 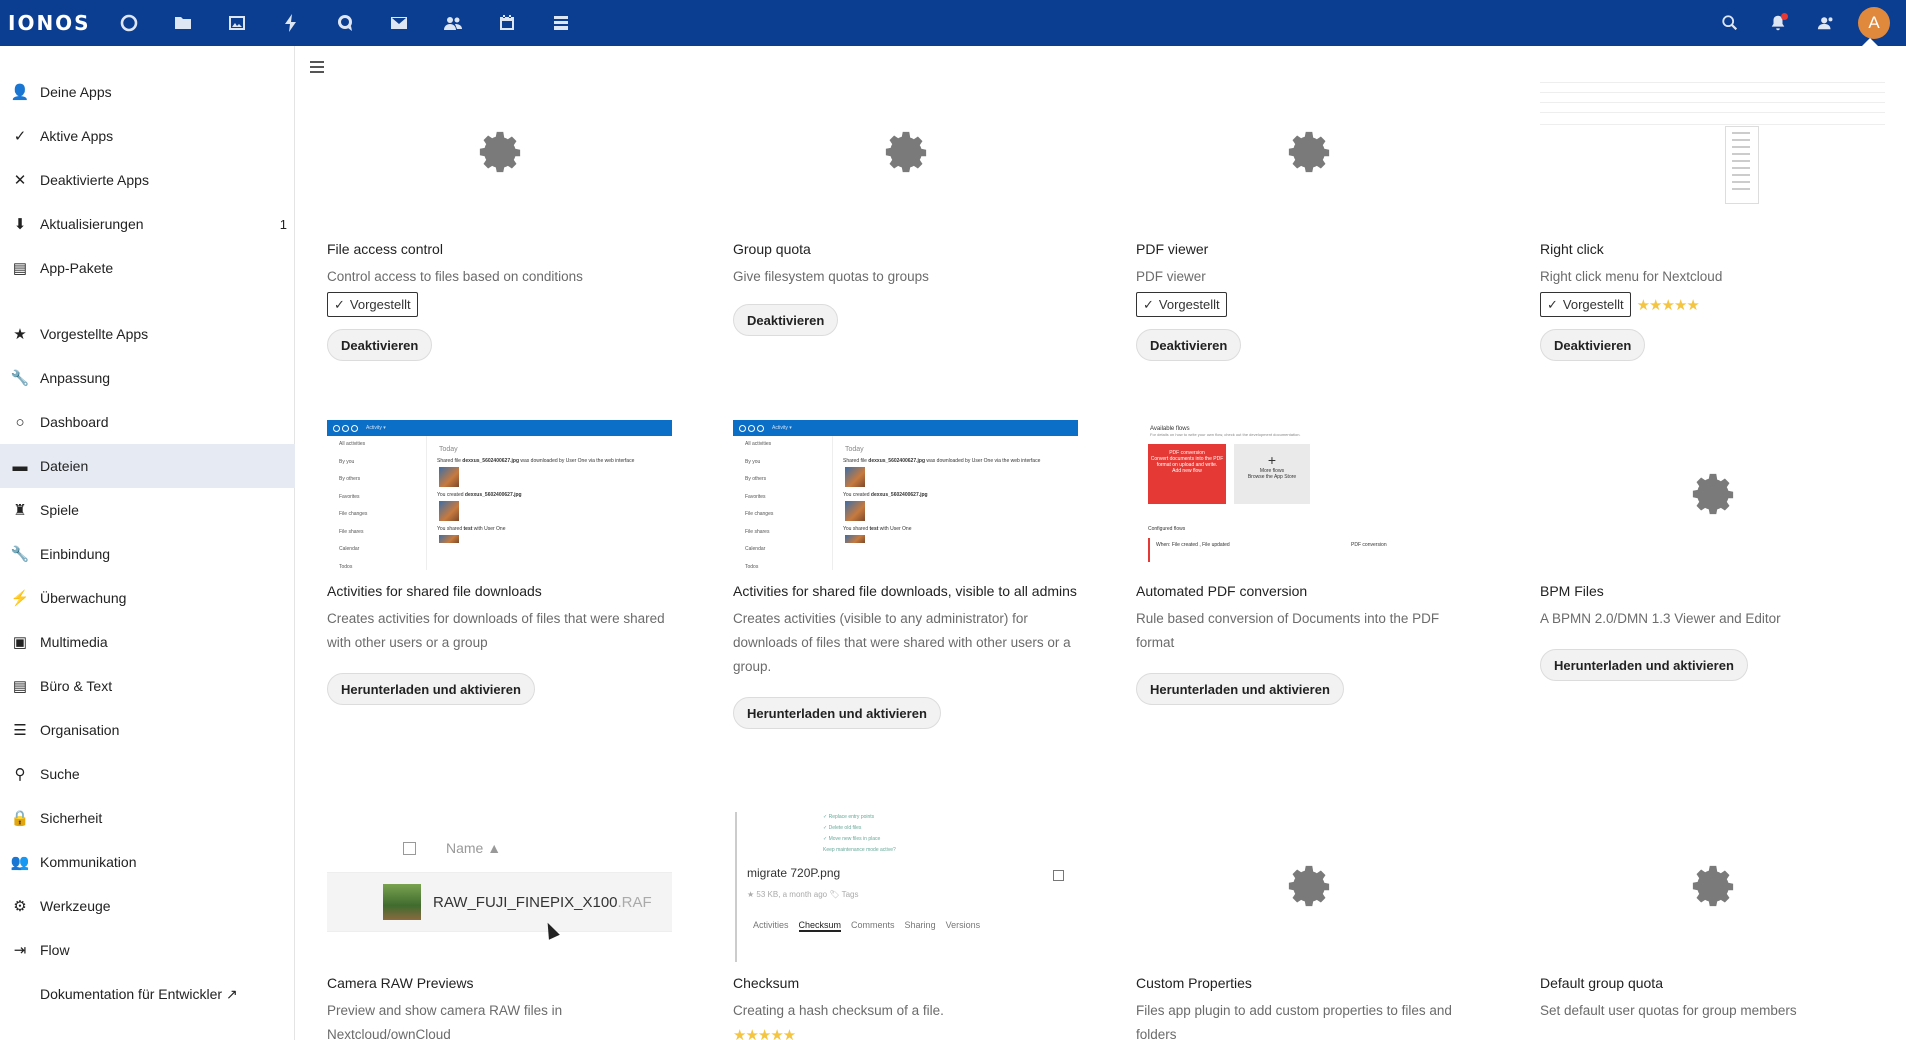 I want to click on sidebar-item: ✓ Aktive Apps, so click(x=147, y=136).